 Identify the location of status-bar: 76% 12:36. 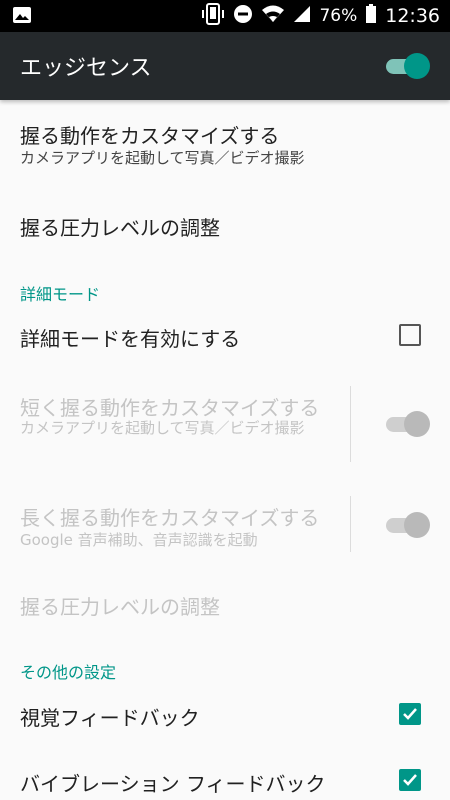
(225, 16).